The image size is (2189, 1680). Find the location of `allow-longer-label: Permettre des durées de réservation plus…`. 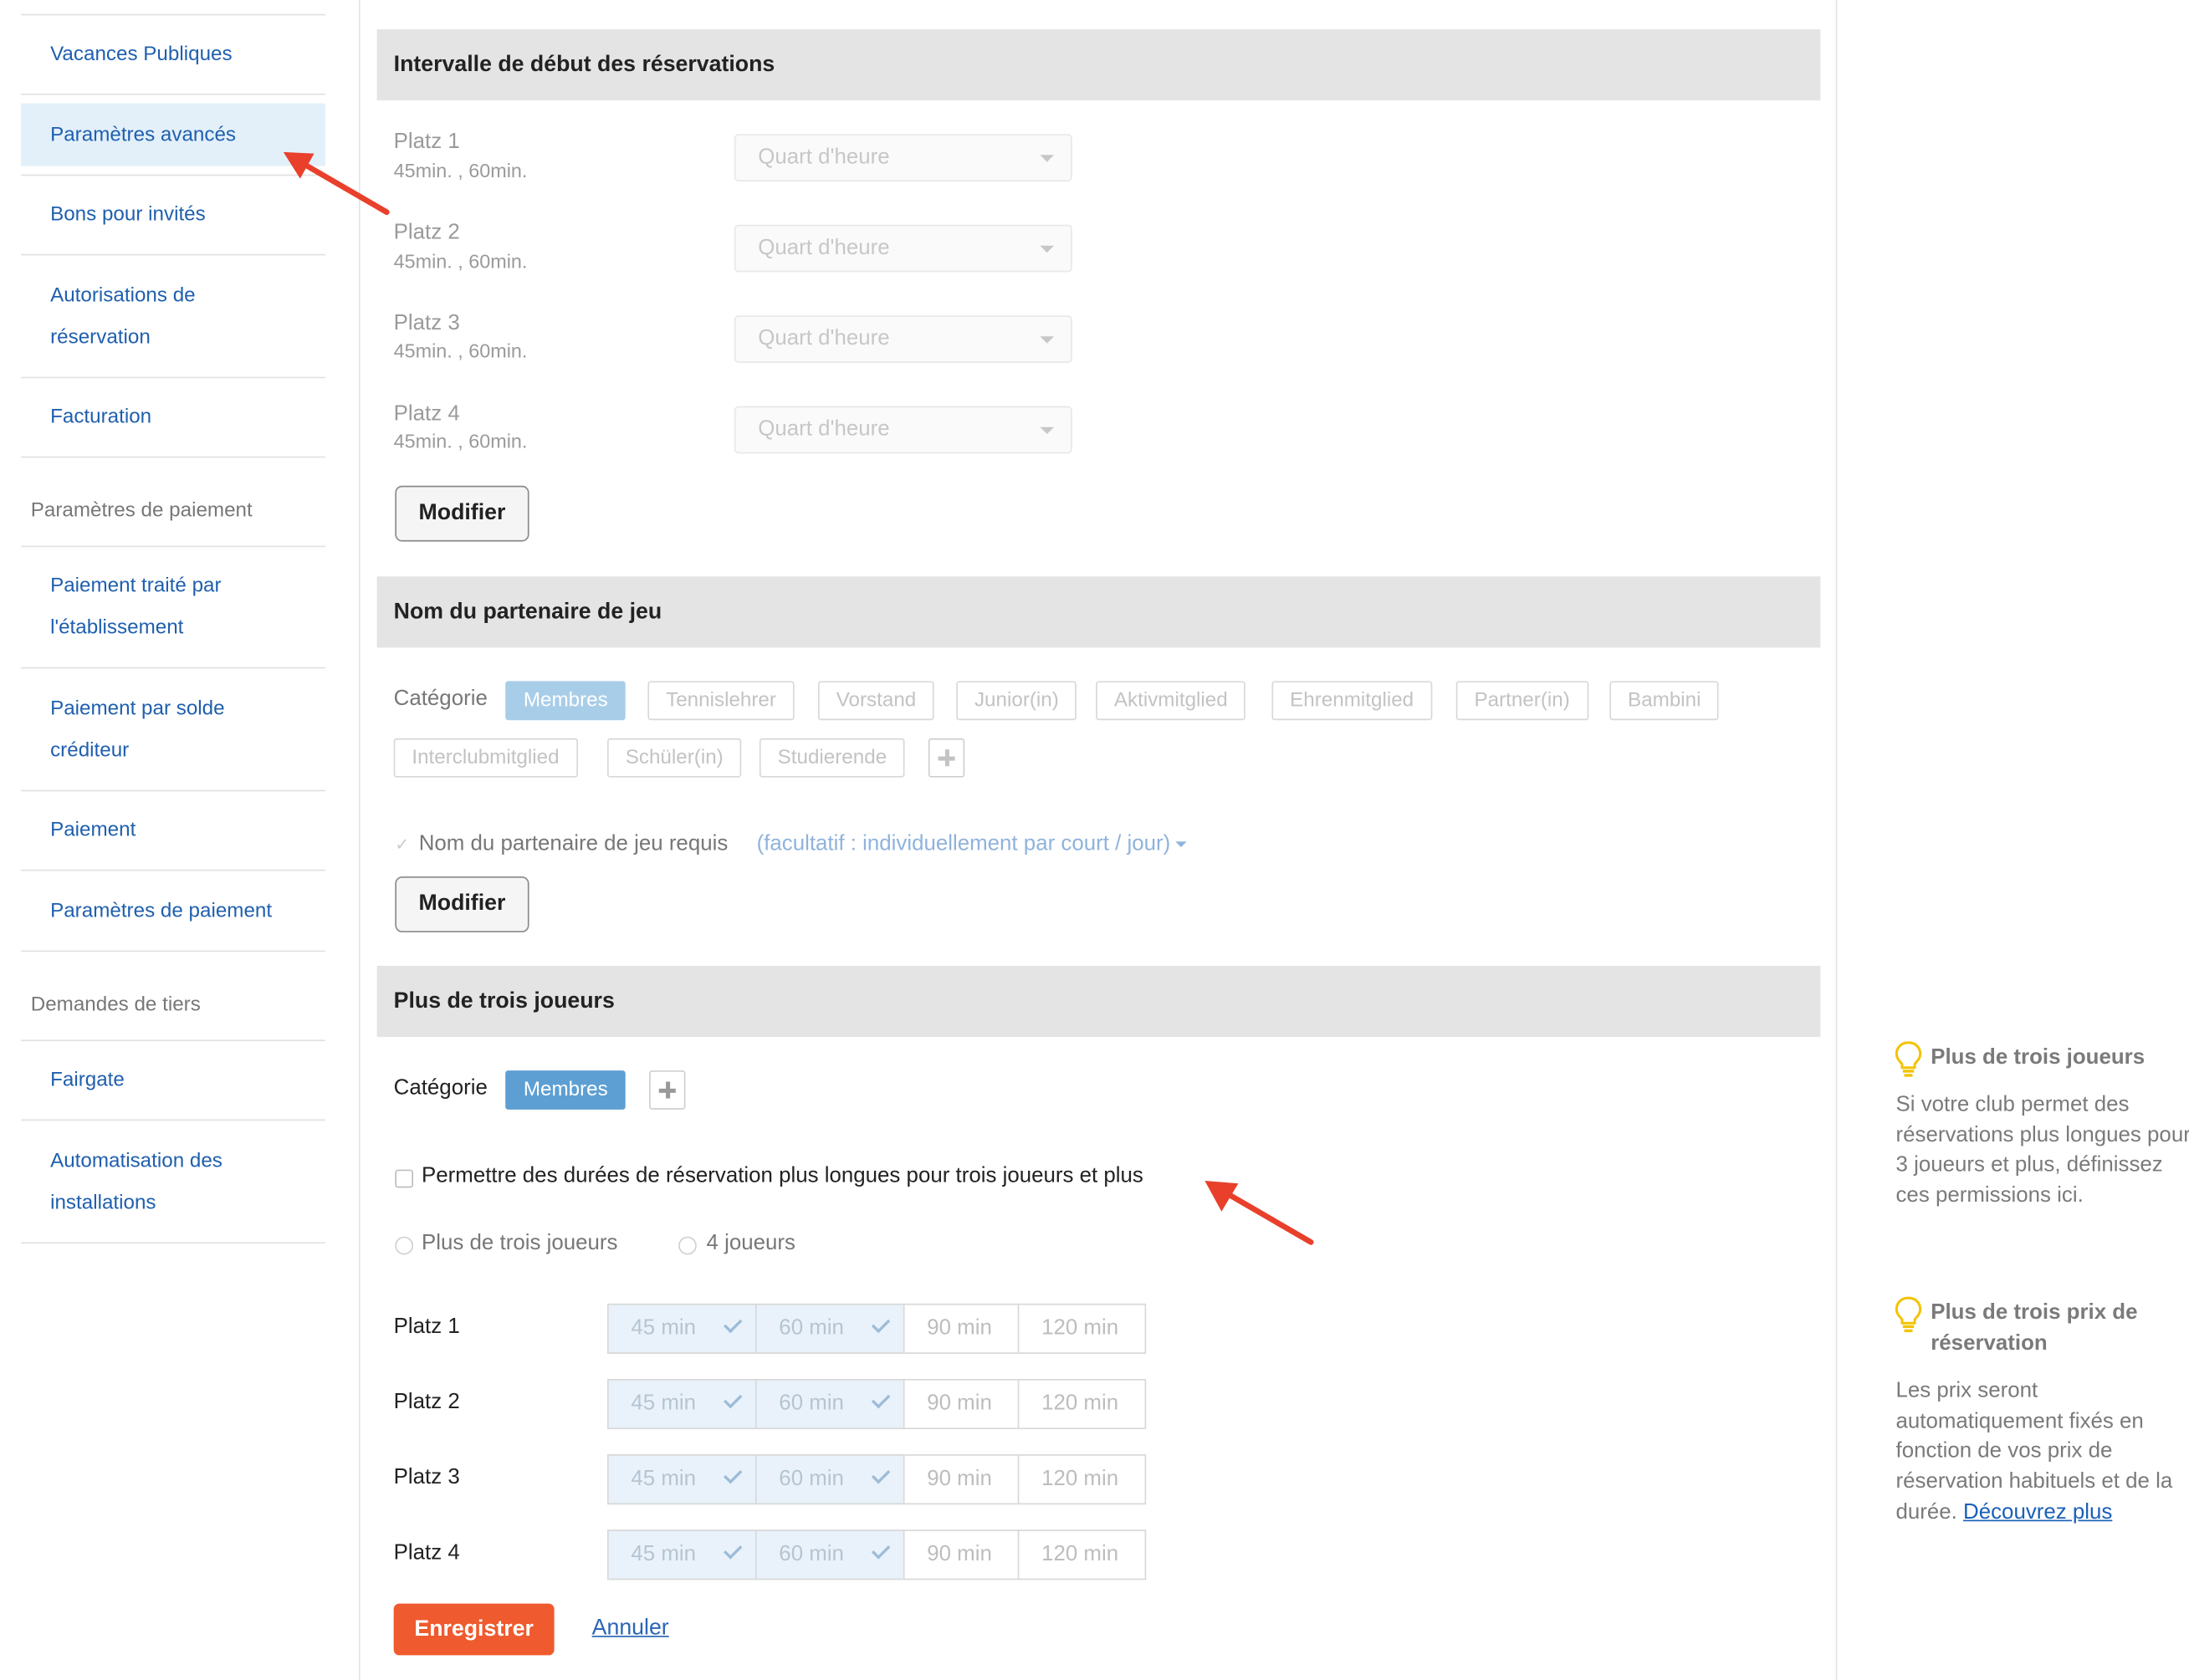

allow-longer-label: Permettre des durées de réservation plus… is located at coordinates (782, 1175).